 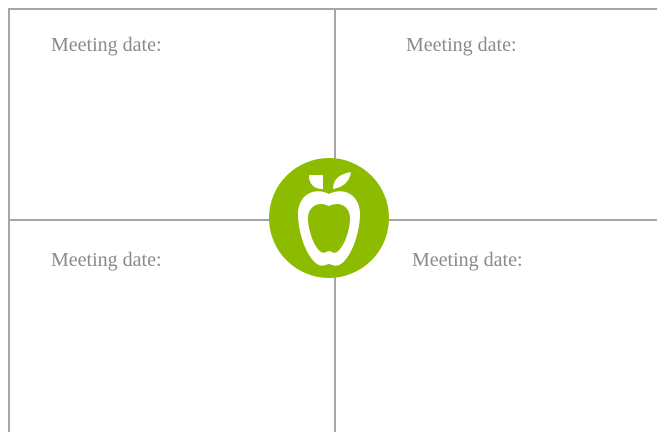 What do you see at coordinates (106, 45) in the screenshot?
I see `meeting-date-label-top-left: Meeting date:` at bounding box center [106, 45].